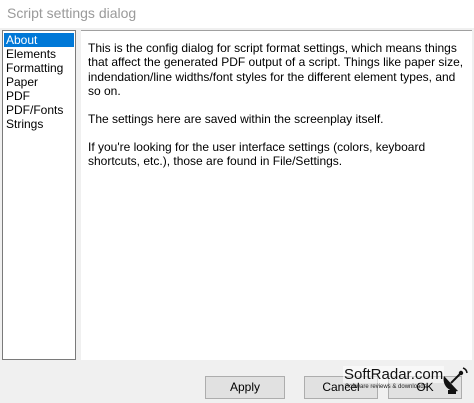 The image size is (474, 403). I want to click on apply-button: Apply, so click(245, 387).